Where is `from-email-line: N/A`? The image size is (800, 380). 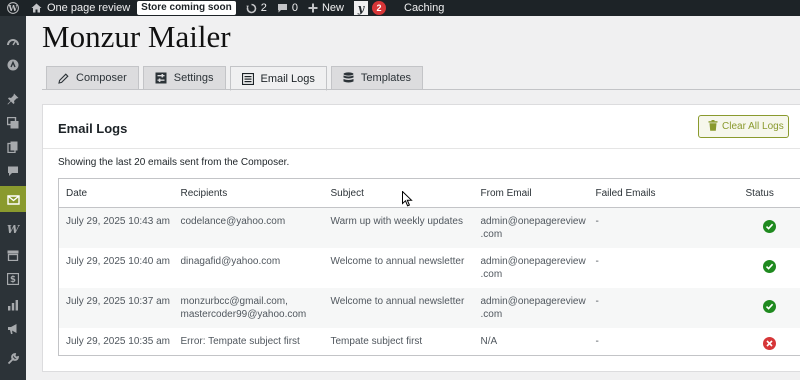 from-email-line: N/A is located at coordinates (489, 341).